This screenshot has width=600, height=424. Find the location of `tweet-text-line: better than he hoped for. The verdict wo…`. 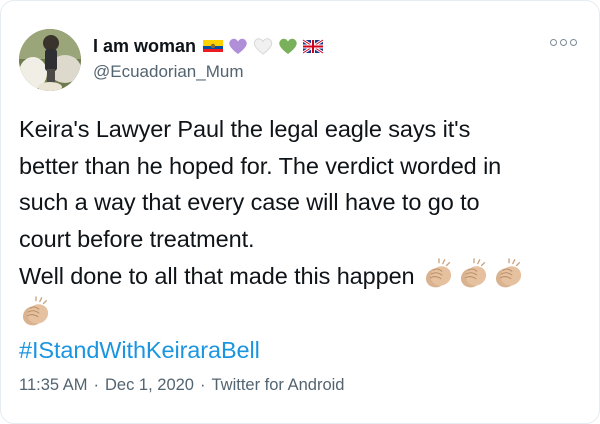

tweet-text-line: better than he hoped for. The verdict wo… is located at coordinates (260, 165).